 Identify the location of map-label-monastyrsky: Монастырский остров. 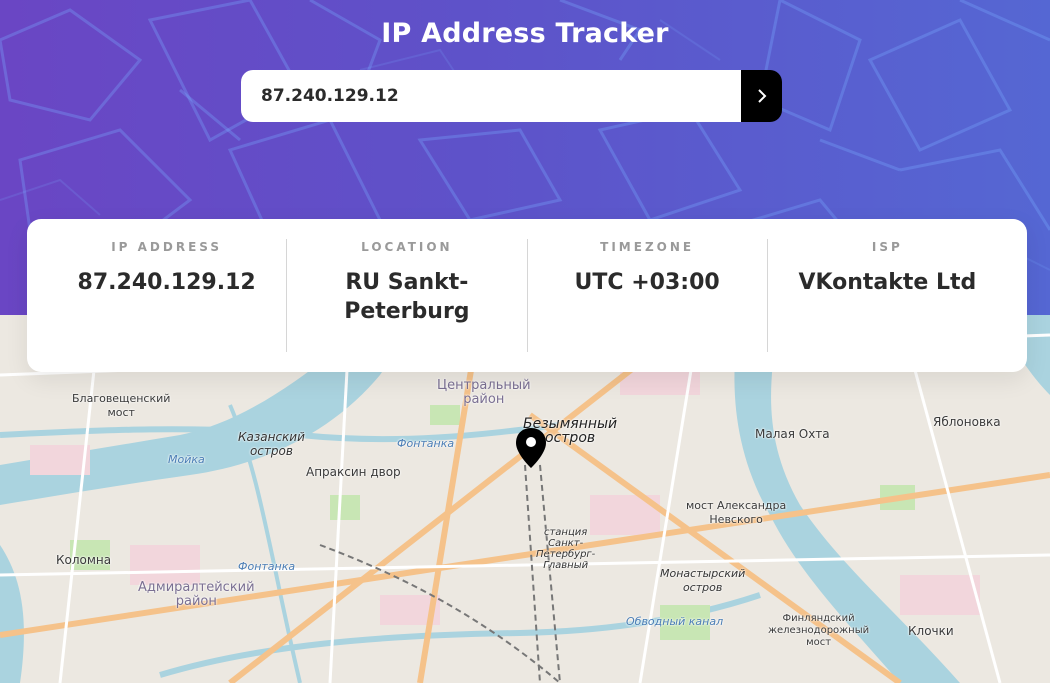
(703, 580).